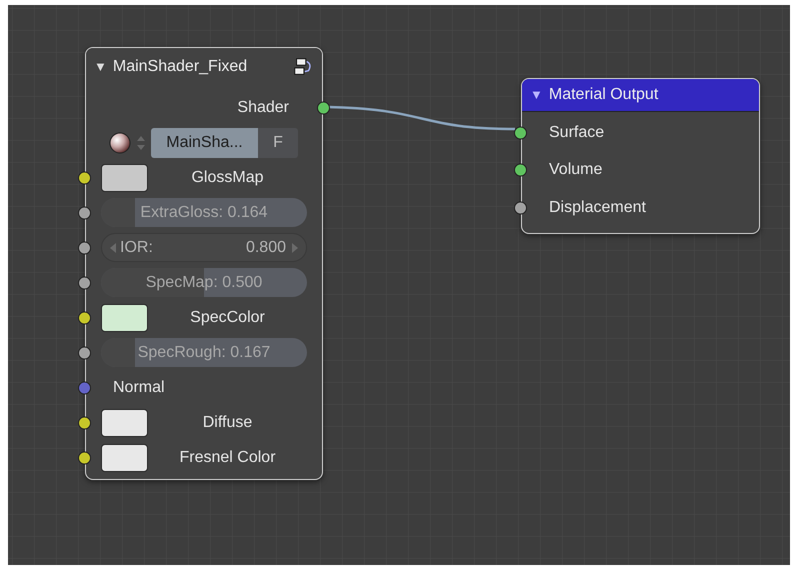 Image resolution: width=796 pixels, height=569 pixels. Describe the element at coordinates (180, 67) in the screenshot. I see `node-title: MainShader_Fixed` at that location.